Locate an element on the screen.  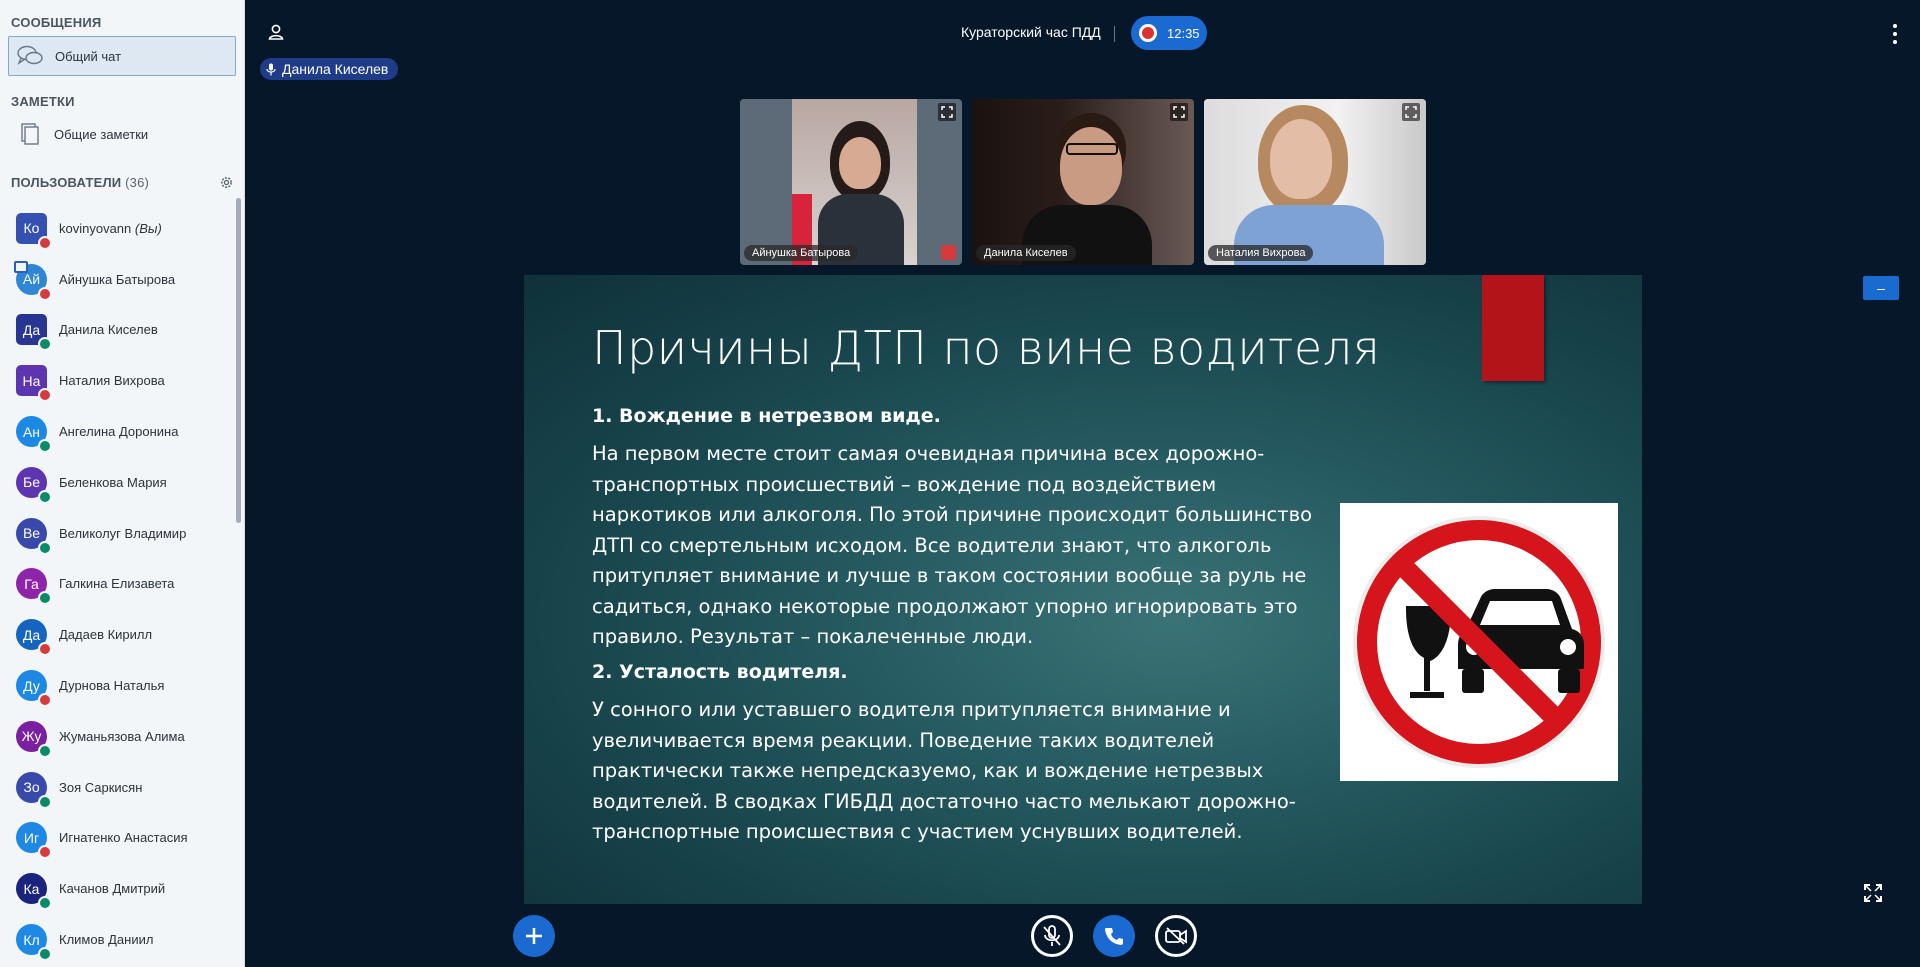
avatar: Да is located at coordinates (34, 333).